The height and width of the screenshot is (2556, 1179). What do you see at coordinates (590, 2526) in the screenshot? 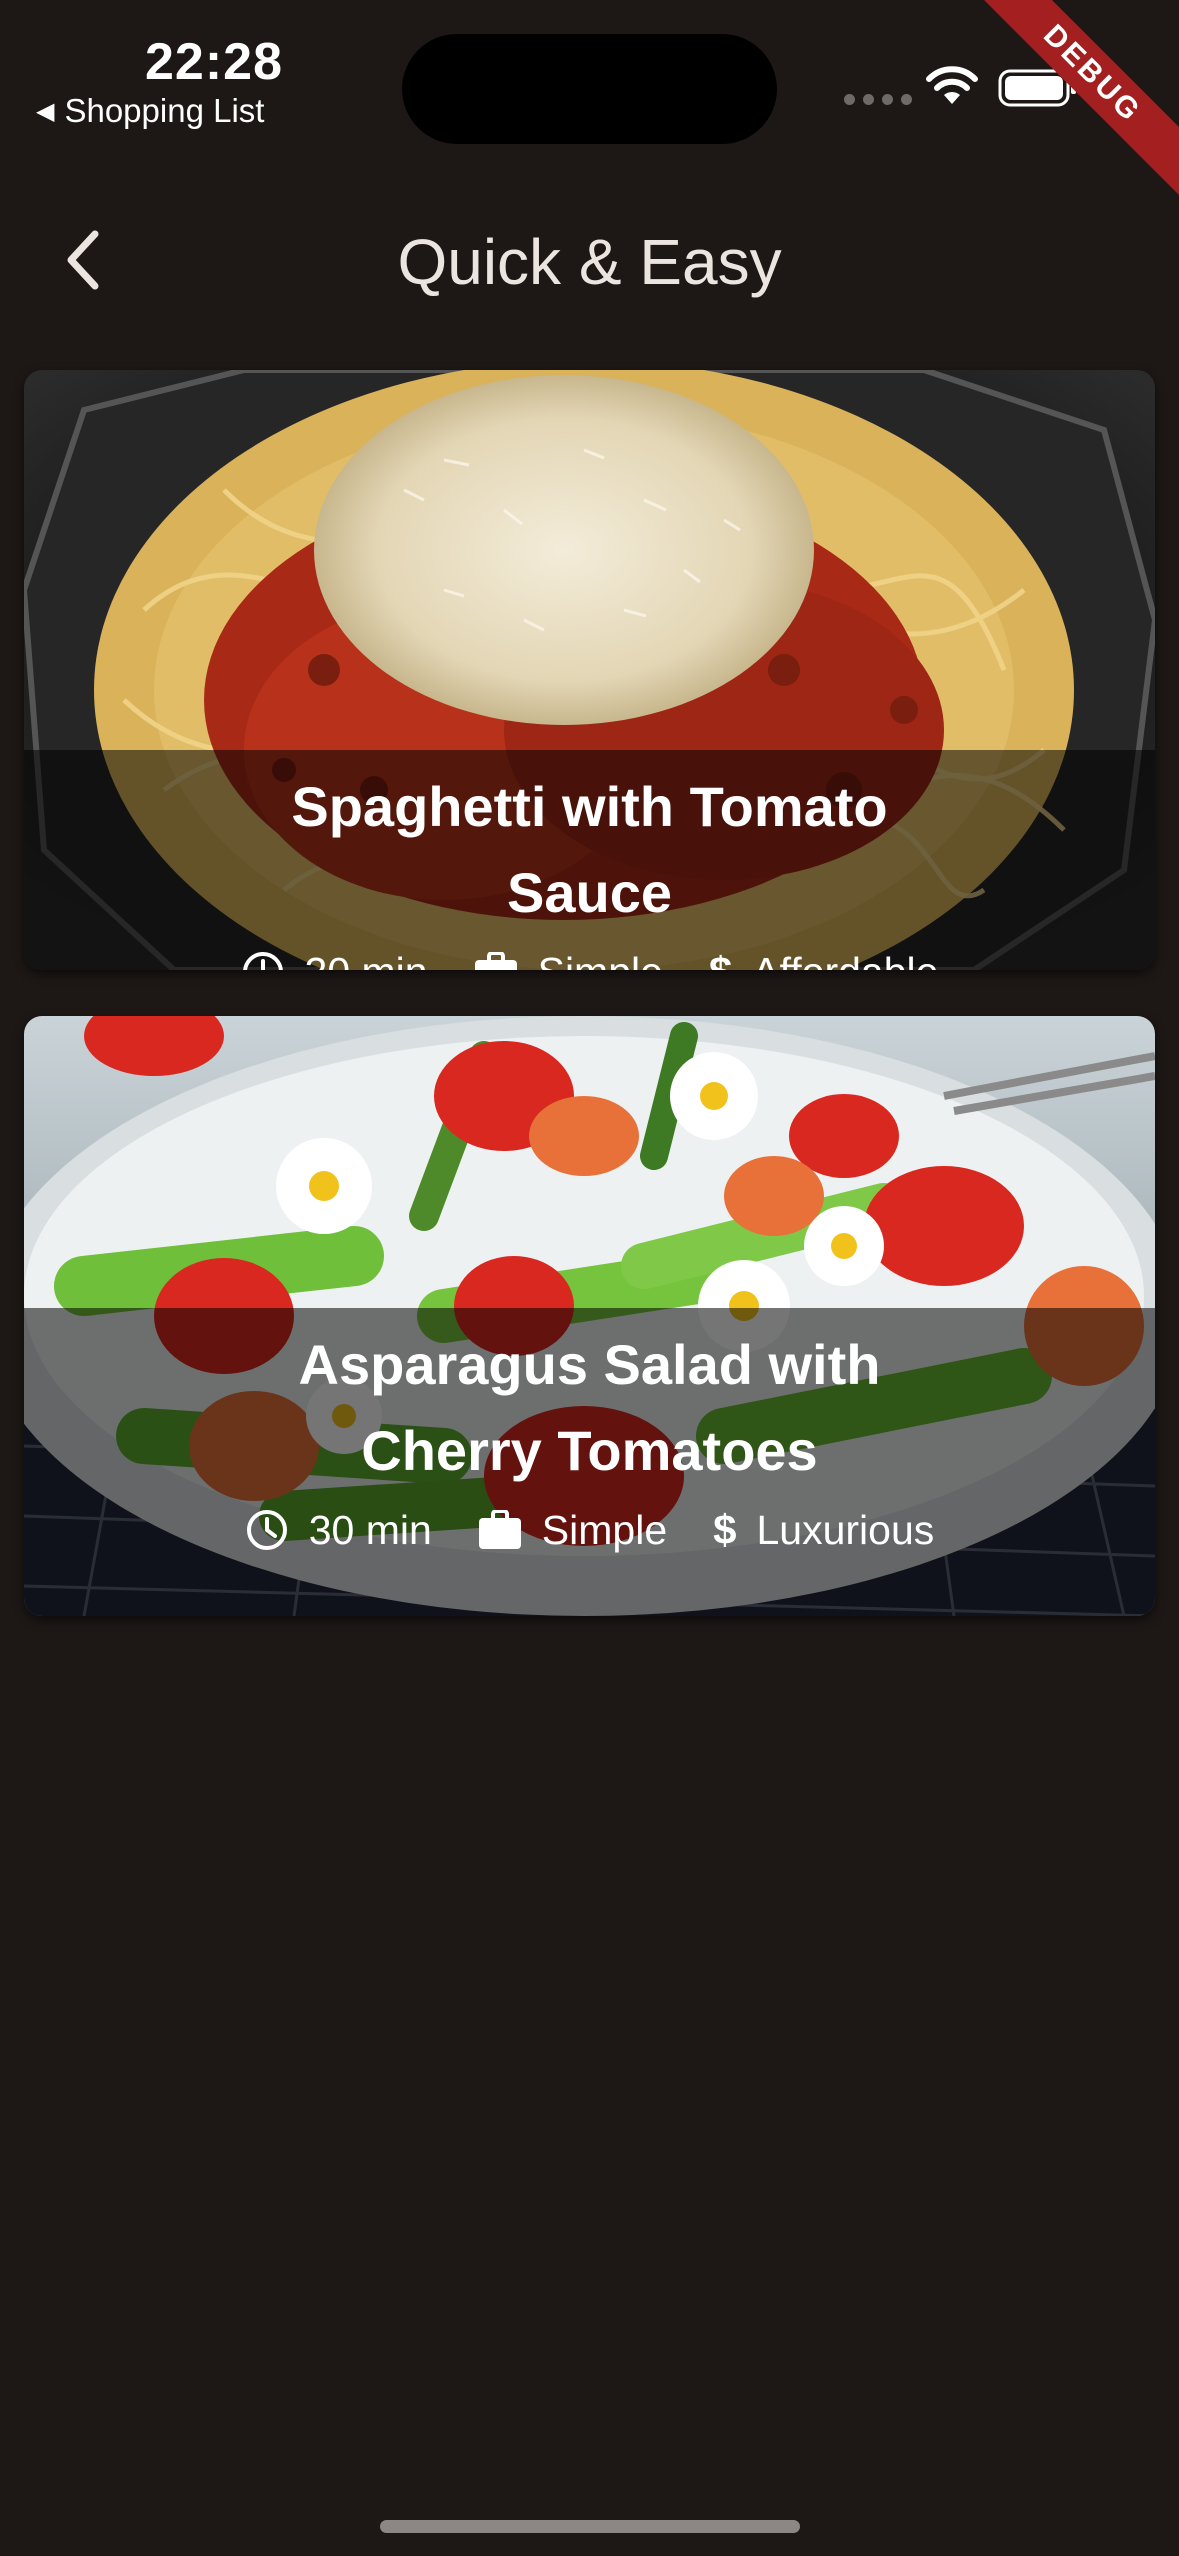
I see `home-indicator` at bounding box center [590, 2526].